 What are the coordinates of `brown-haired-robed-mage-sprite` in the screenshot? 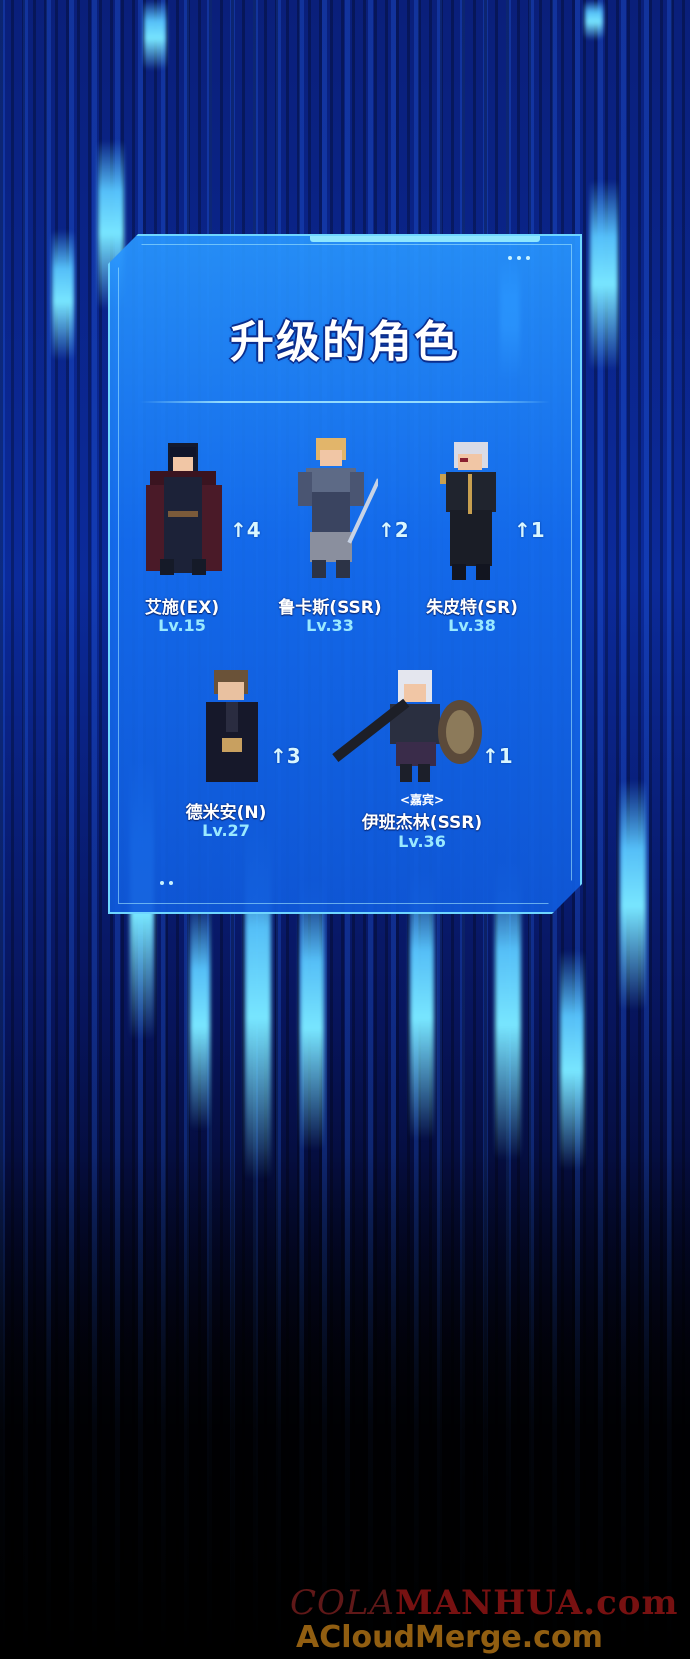 It's located at (232, 727).